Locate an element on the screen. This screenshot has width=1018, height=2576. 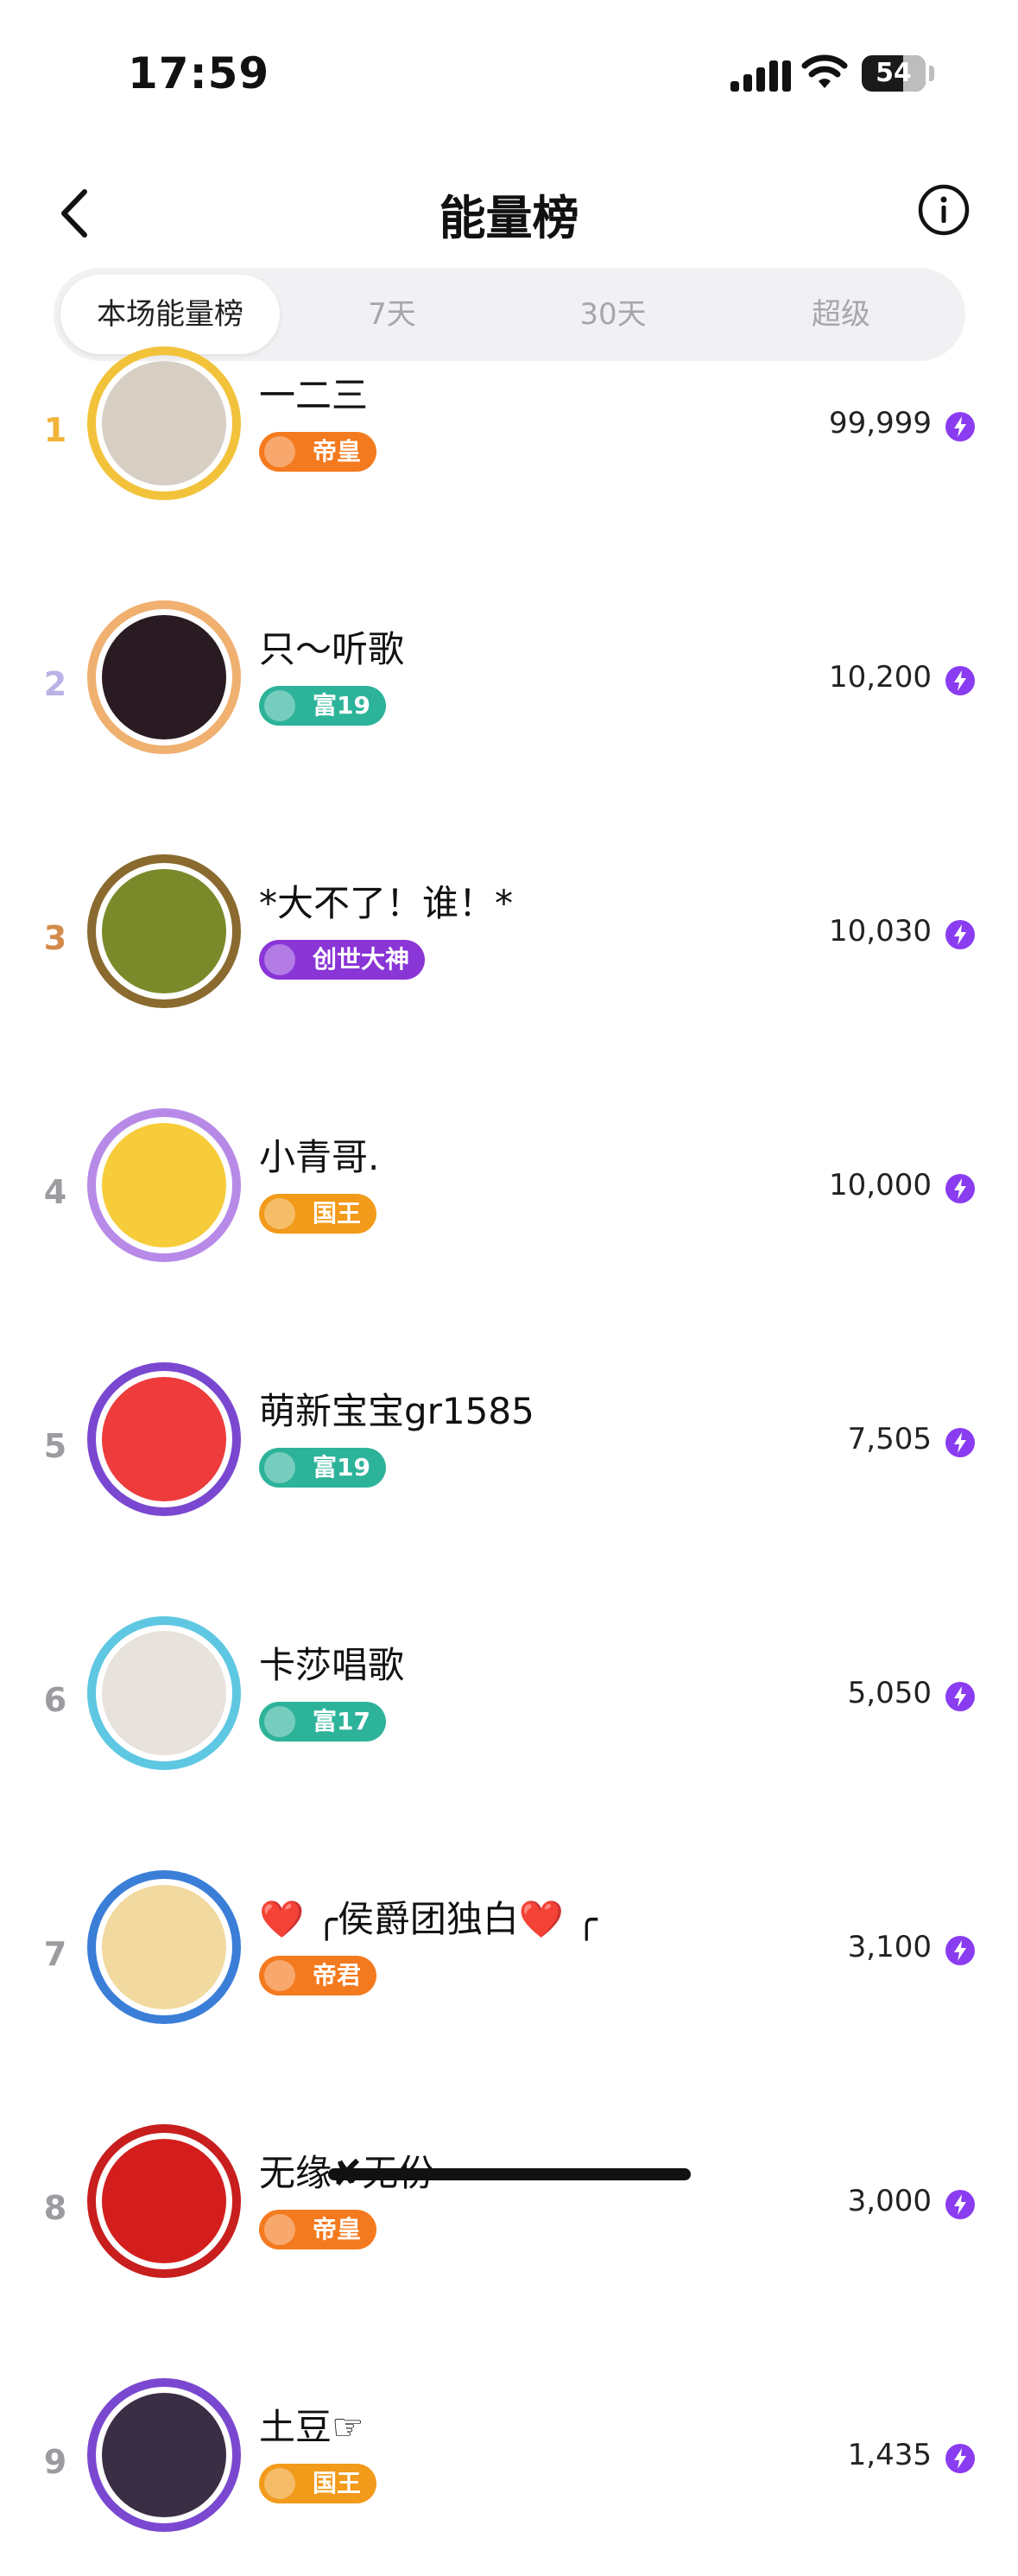
level-badge: 创世大神 is located at coordinates (342, 960).